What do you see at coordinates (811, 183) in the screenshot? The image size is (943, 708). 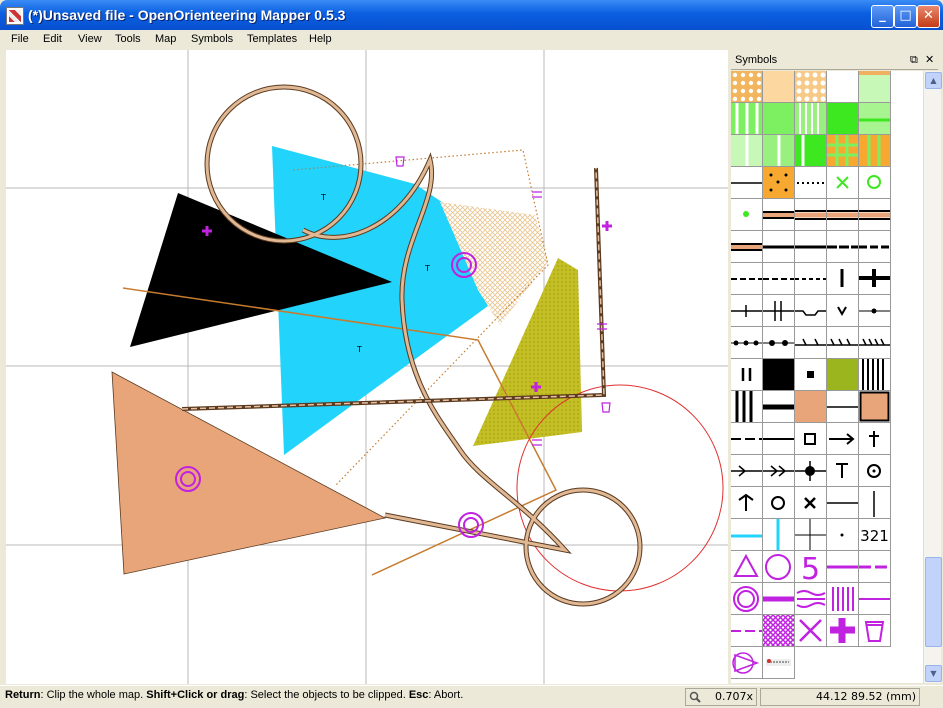 I see `symbol-dotted-line` at bounding box center [811, 183].